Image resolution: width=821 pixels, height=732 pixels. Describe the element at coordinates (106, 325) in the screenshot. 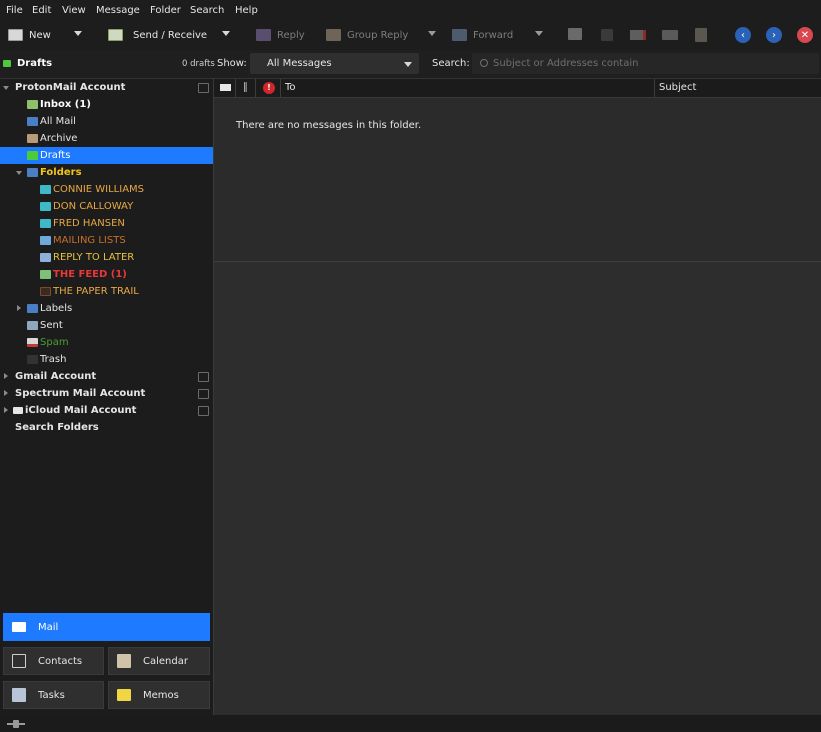

I see `folder-sent: Sent` at that location.